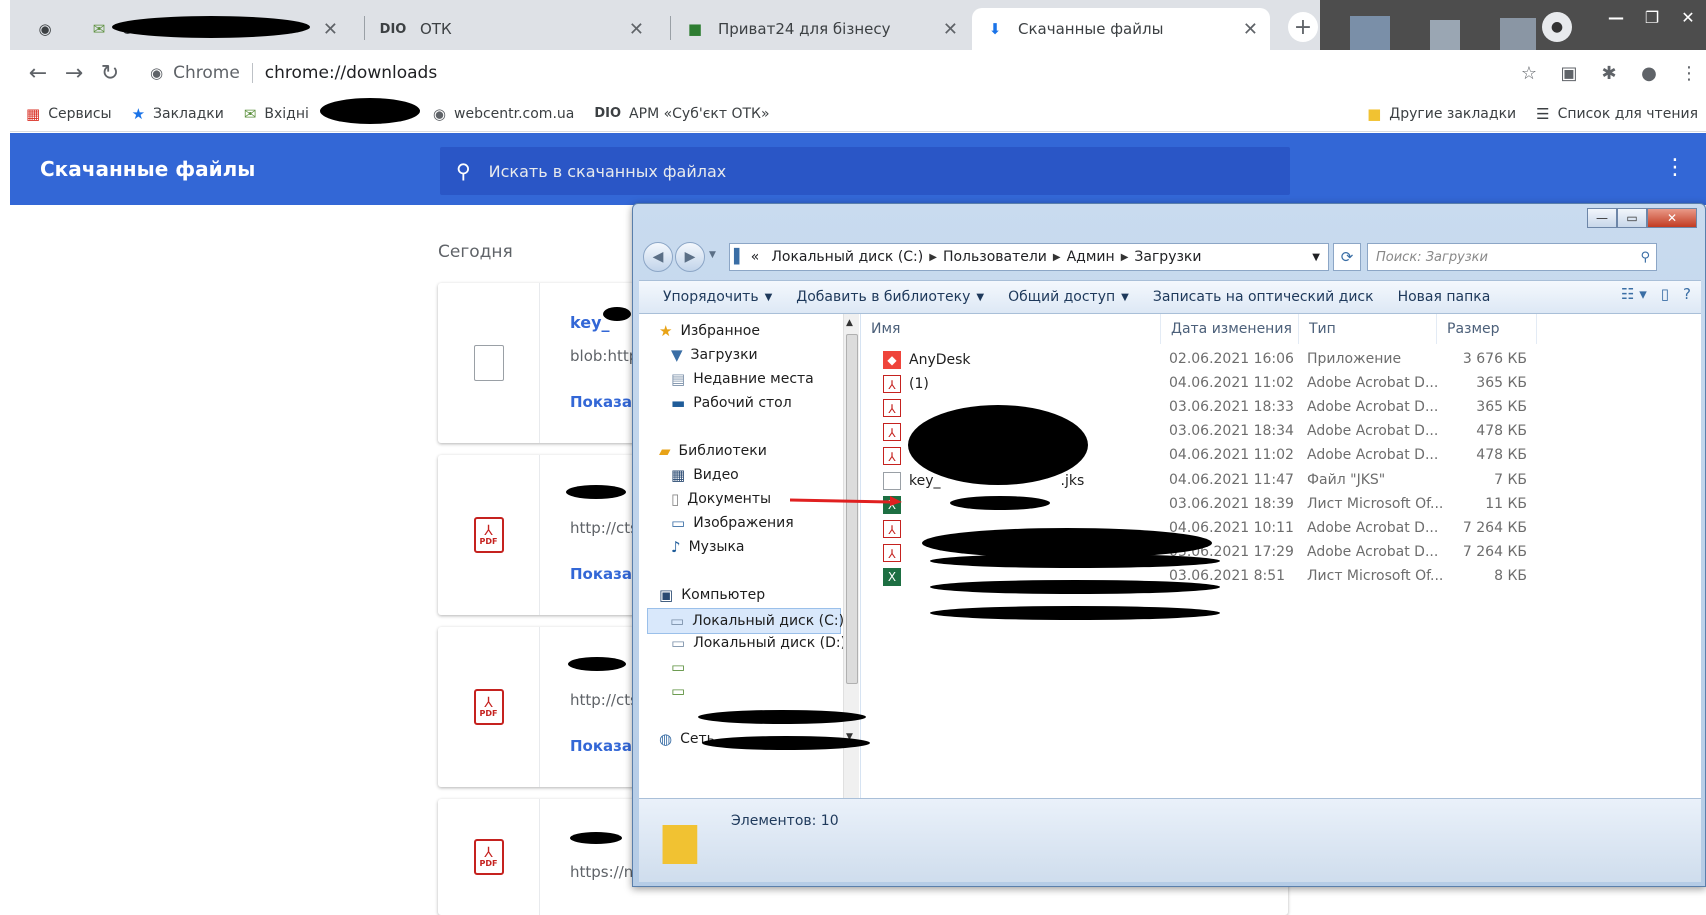  Describe the element at coordinates (1617, 114) in the screenshot. I see `reading-list: ☰ Список для чтения` at that location.